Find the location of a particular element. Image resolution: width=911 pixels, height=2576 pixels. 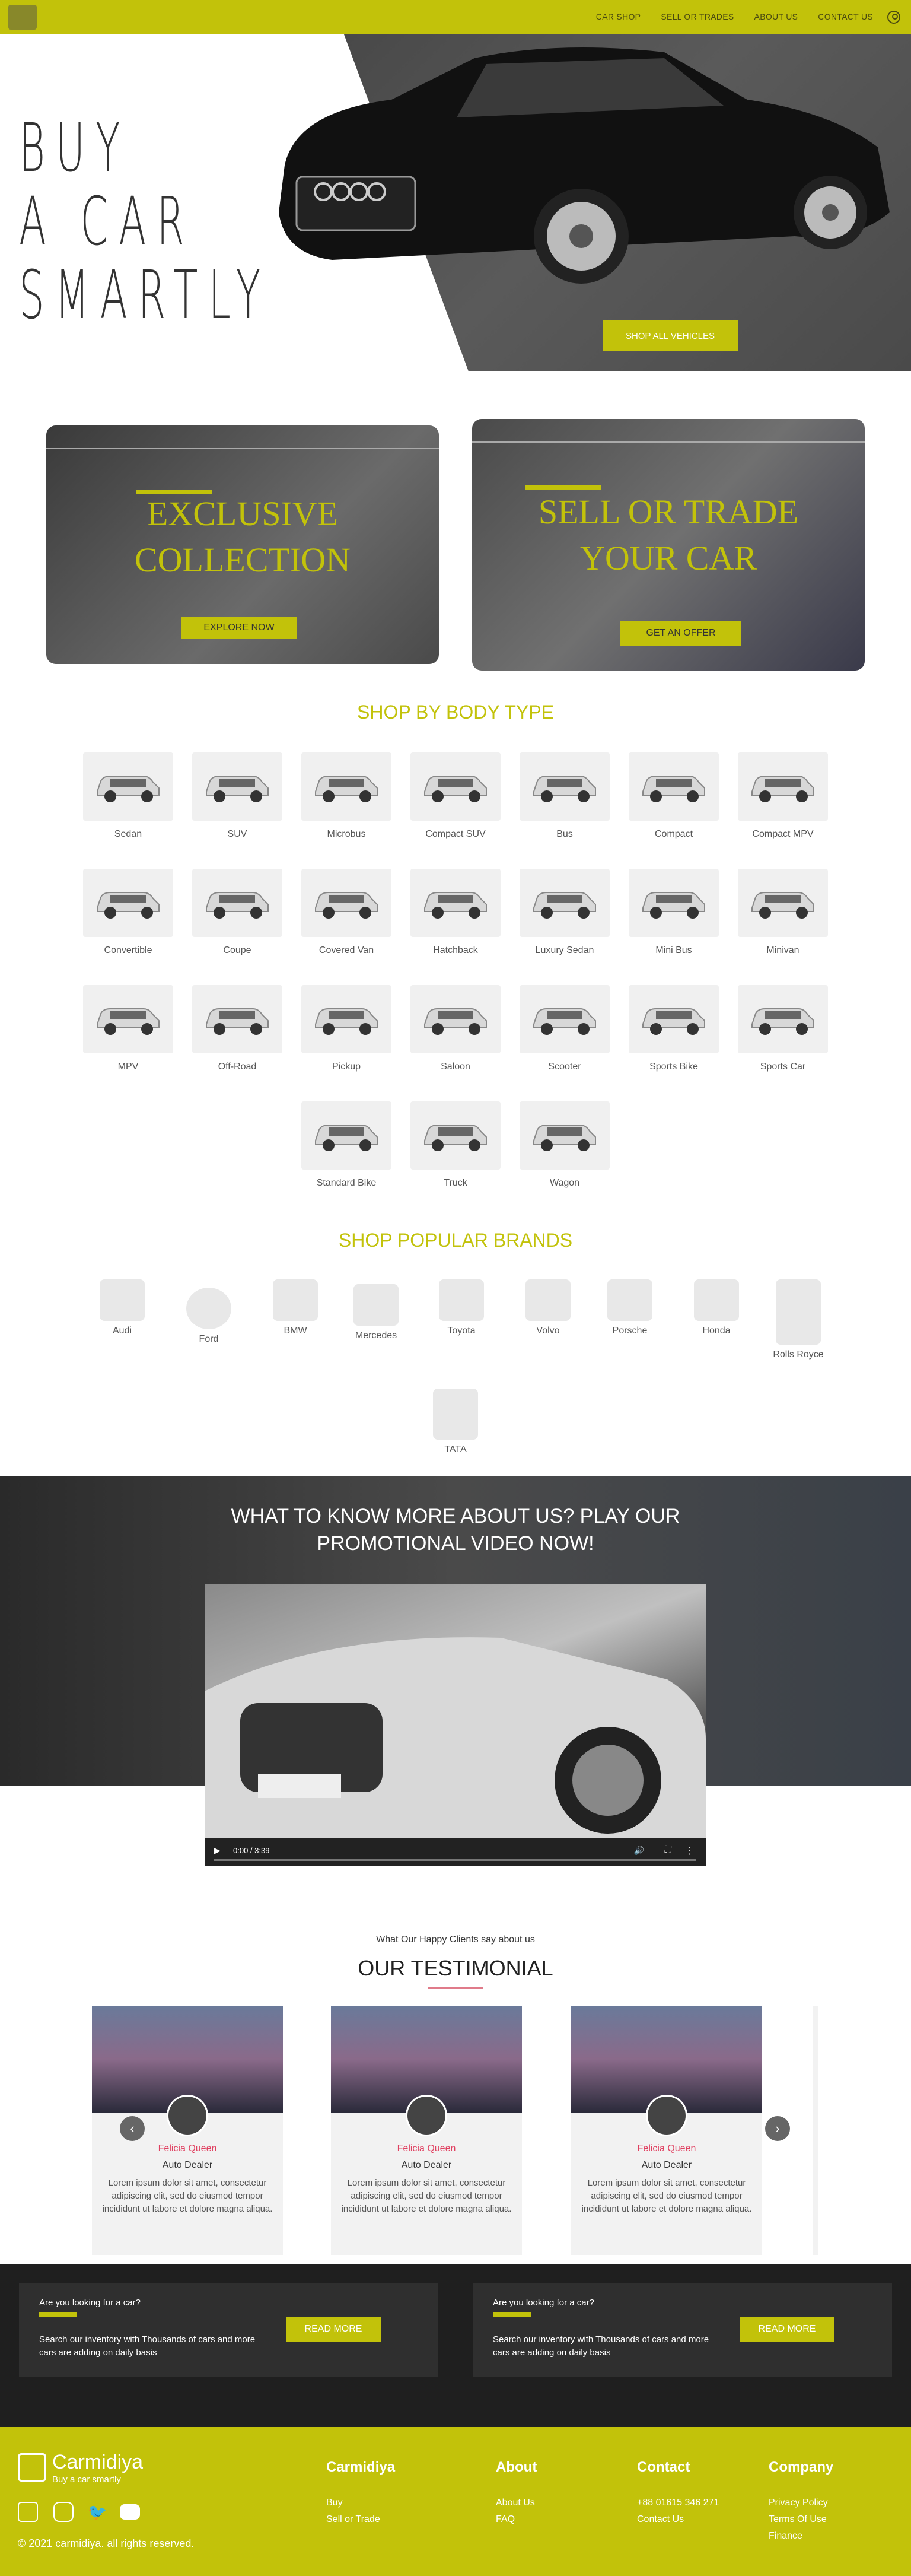

brand-volvo: Volvo is located at coordinates (548, 1307).